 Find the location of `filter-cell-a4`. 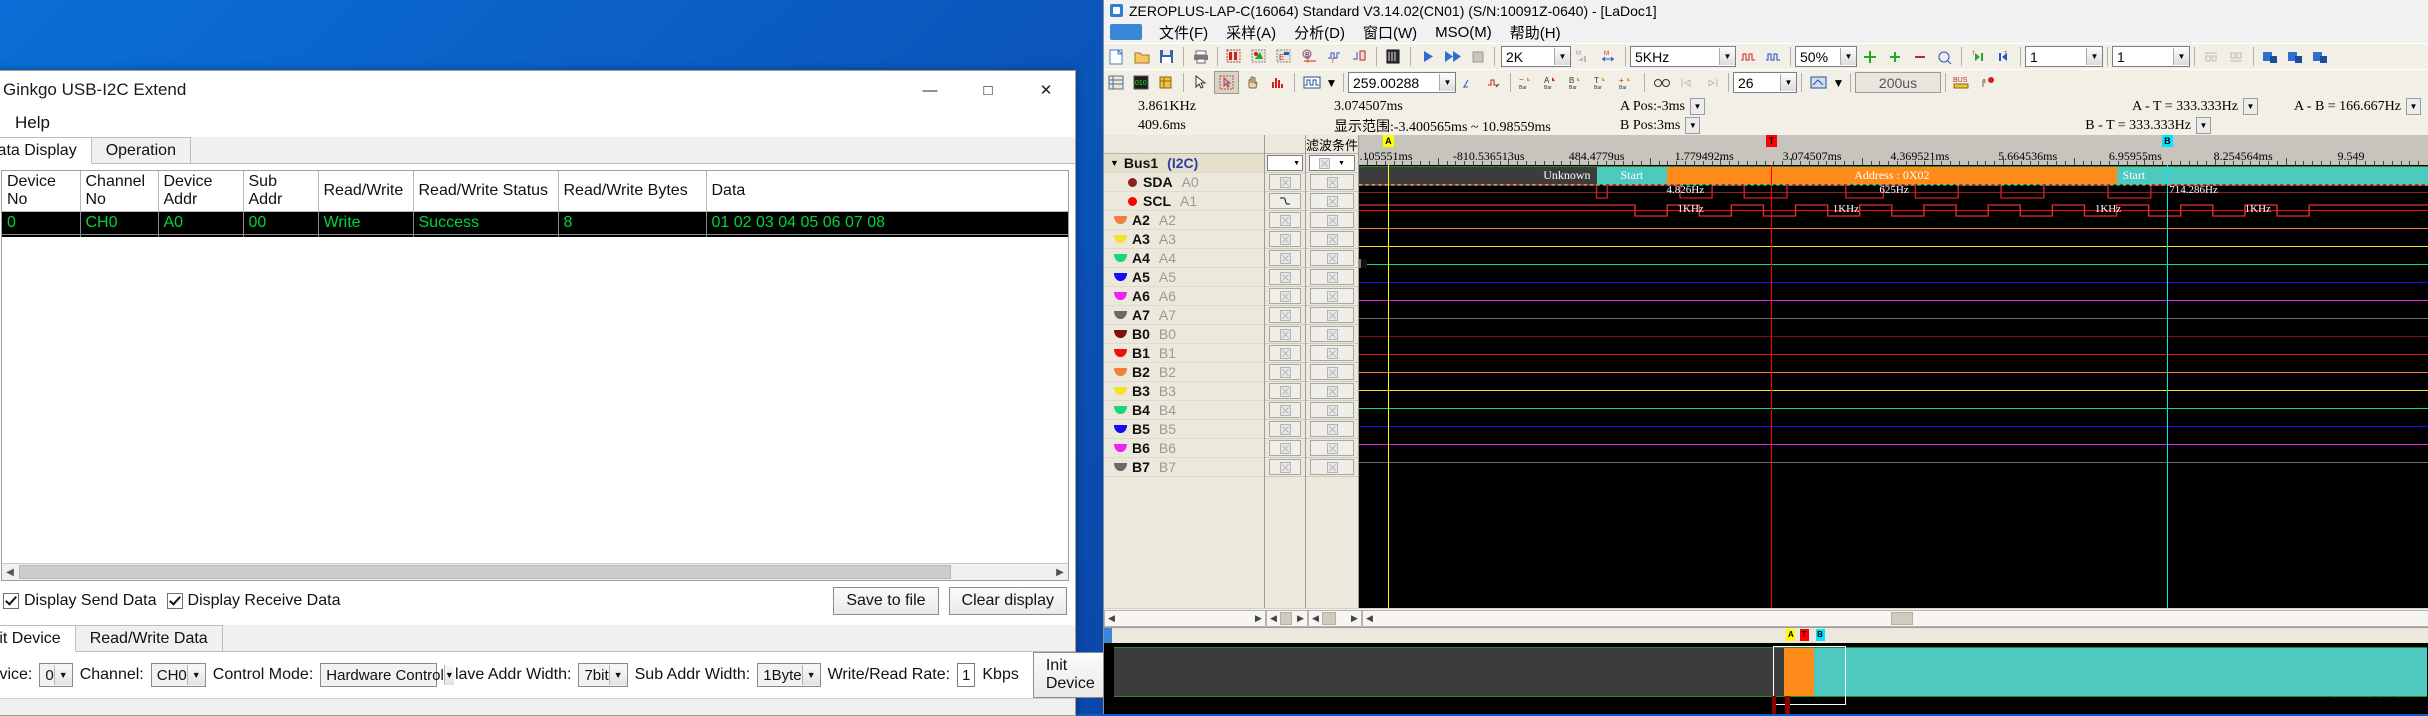

filter-cell-a4 is located at coordinates (1332, 258).